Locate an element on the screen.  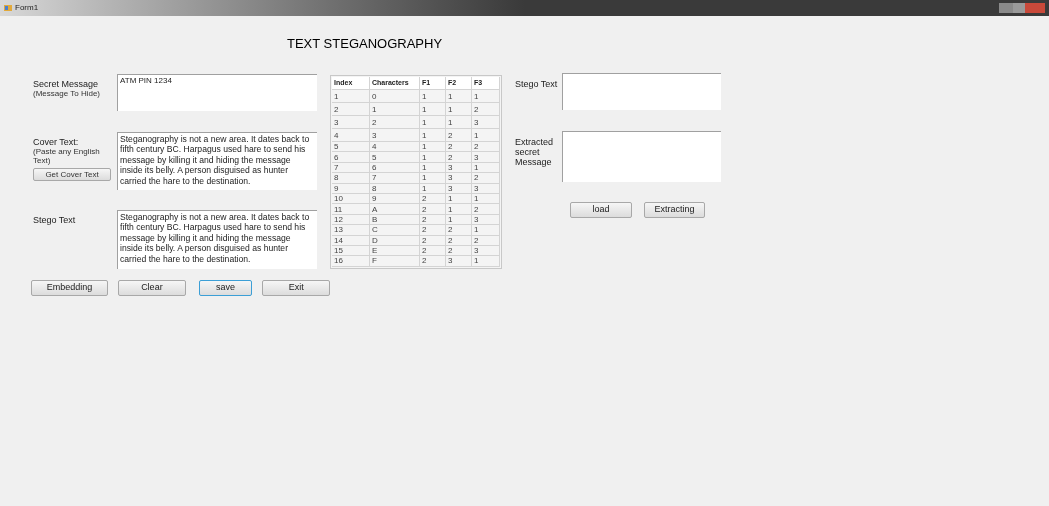
embedding-button: Embedding is located at coordinates (70, 288).